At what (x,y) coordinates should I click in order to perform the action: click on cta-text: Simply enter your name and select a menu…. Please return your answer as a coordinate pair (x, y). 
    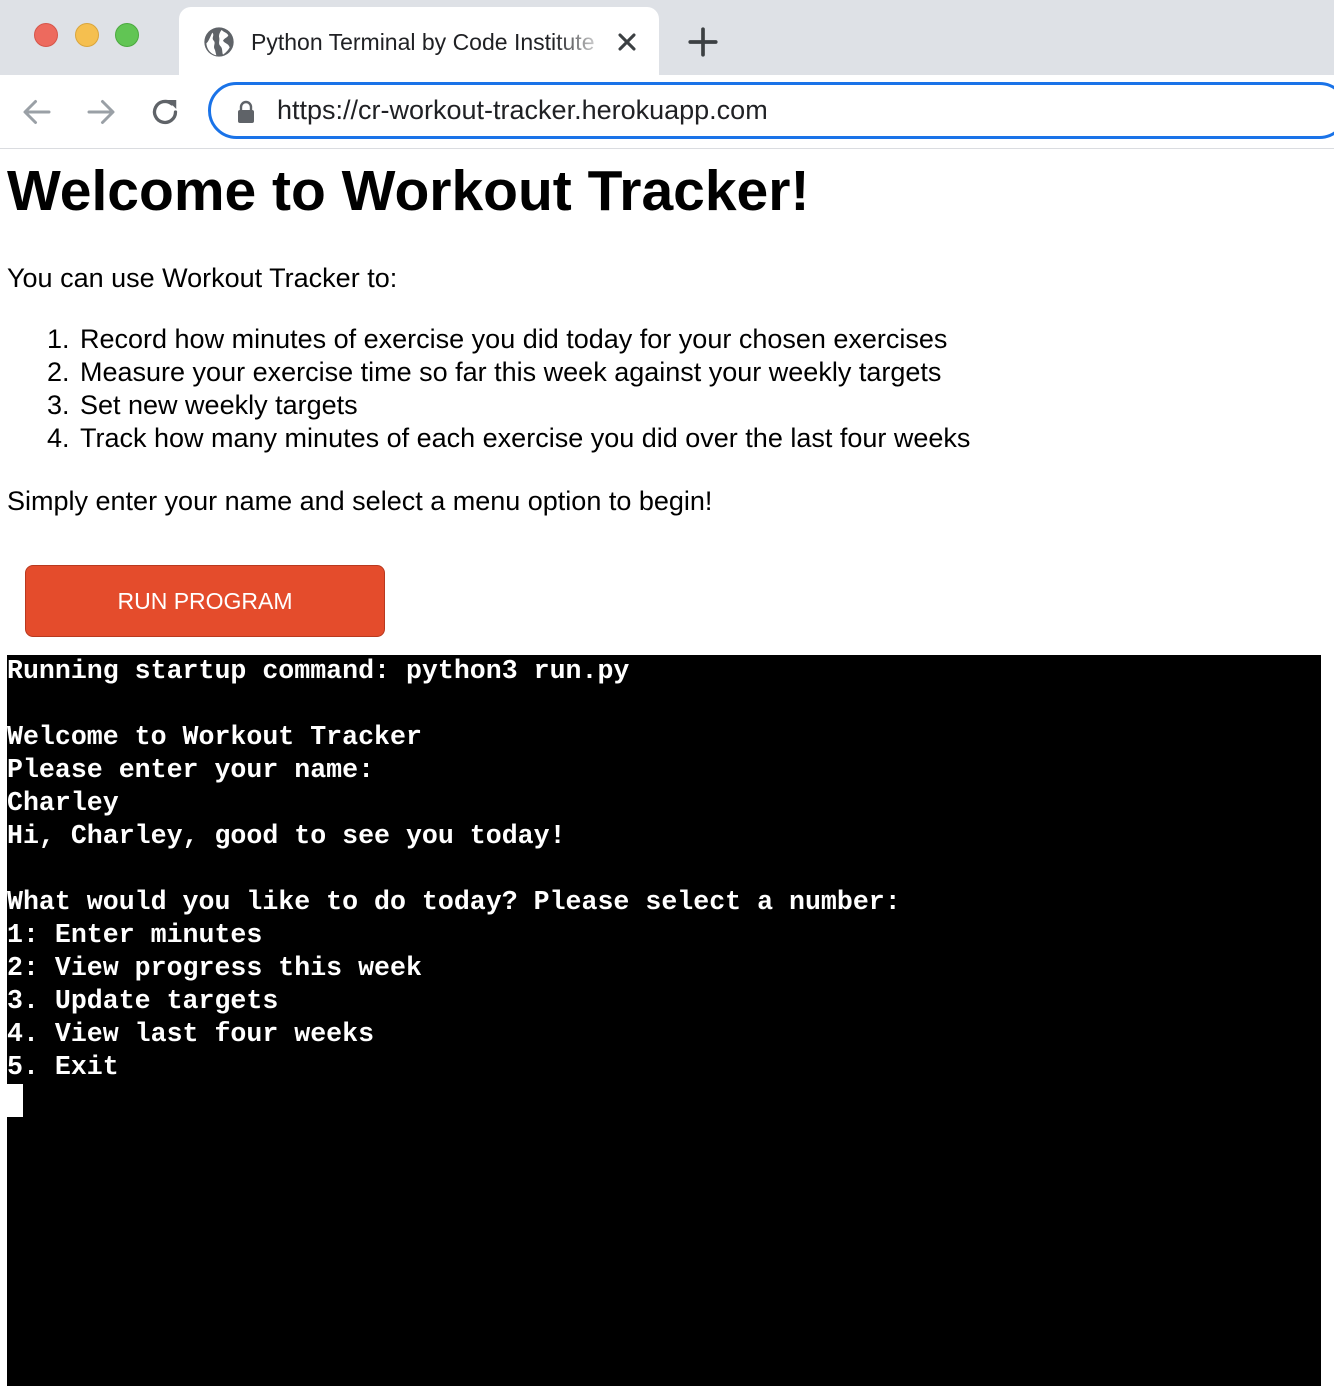
    Looking at the image, I should click on (360, 501).